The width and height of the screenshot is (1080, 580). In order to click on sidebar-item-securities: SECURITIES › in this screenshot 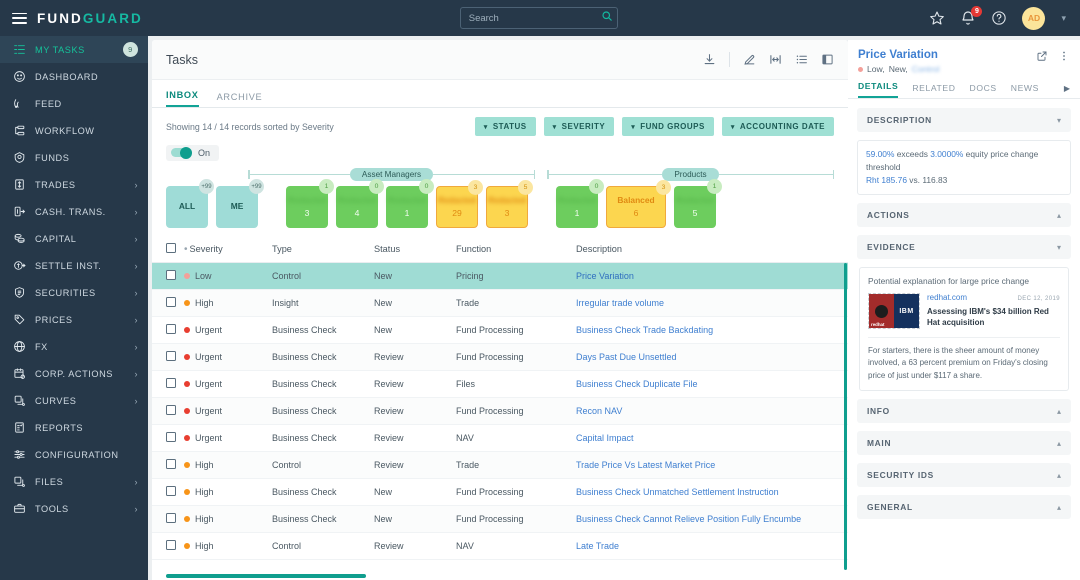, I will do `click(74, 292)`.